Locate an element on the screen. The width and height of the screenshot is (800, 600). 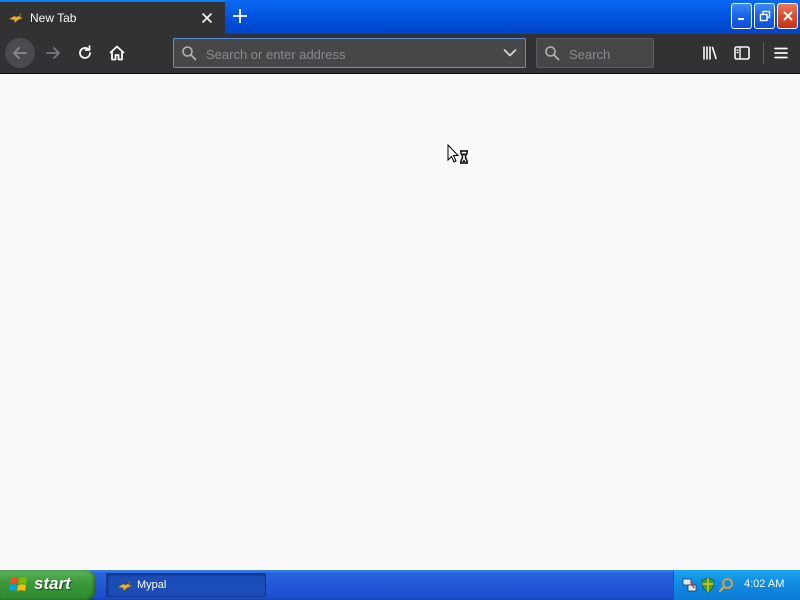
chevron-down-icon is located at coordinates (510, 53).